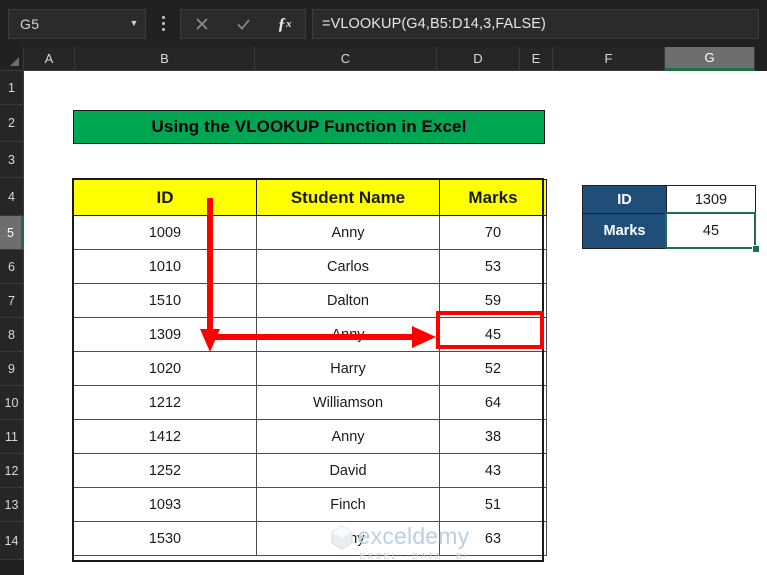 Image resolution: width=767 pixels, height=575 pixels. Describe the element at coordinates (12, 160) in the screenshot. I see `row-header-3: 3` at that location.